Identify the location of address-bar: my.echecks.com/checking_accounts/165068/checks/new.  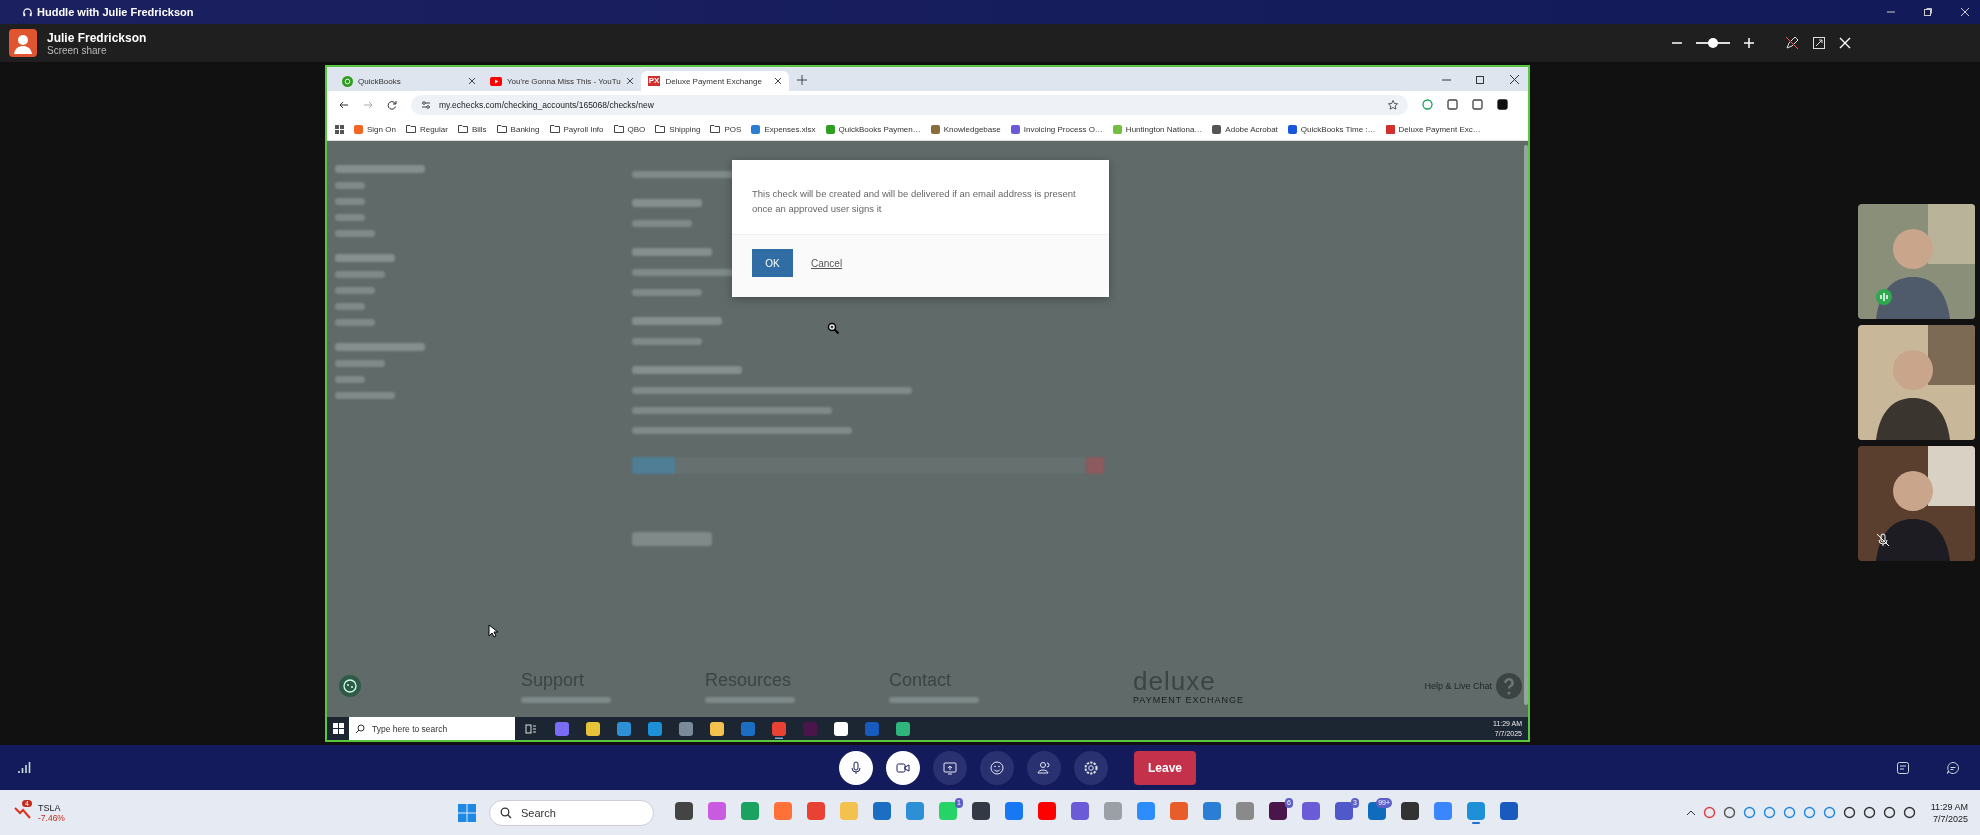
(909, 104).